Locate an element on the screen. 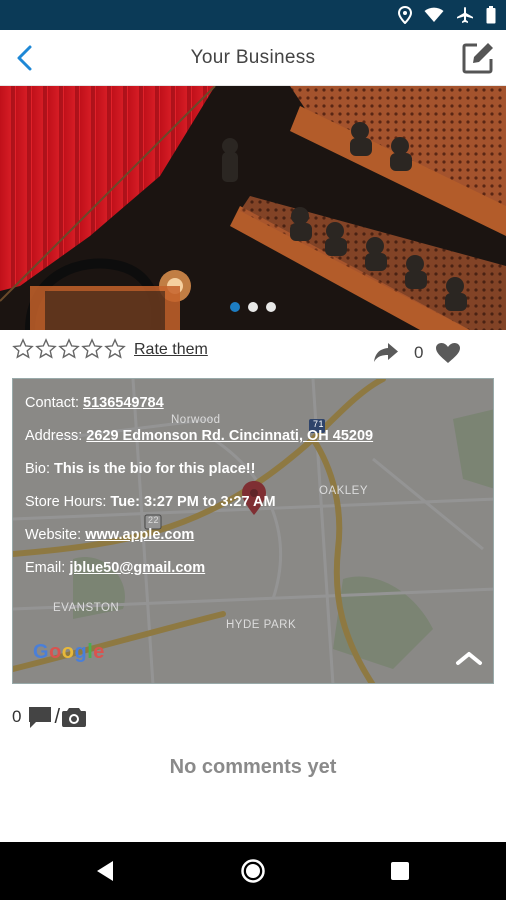 The width and height of the screenshot is (506, 900). camera-icon is located at coordinates (74, 717).